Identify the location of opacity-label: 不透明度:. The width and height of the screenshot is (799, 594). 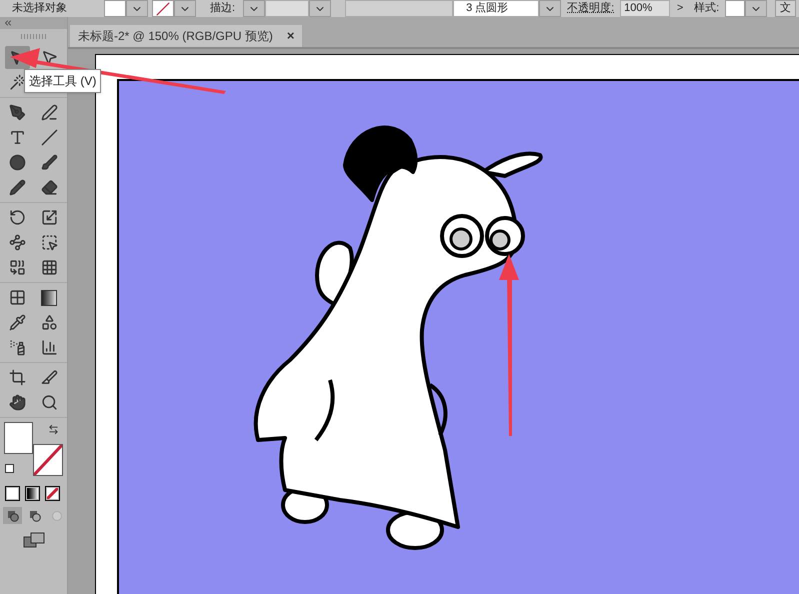
(590, 8).